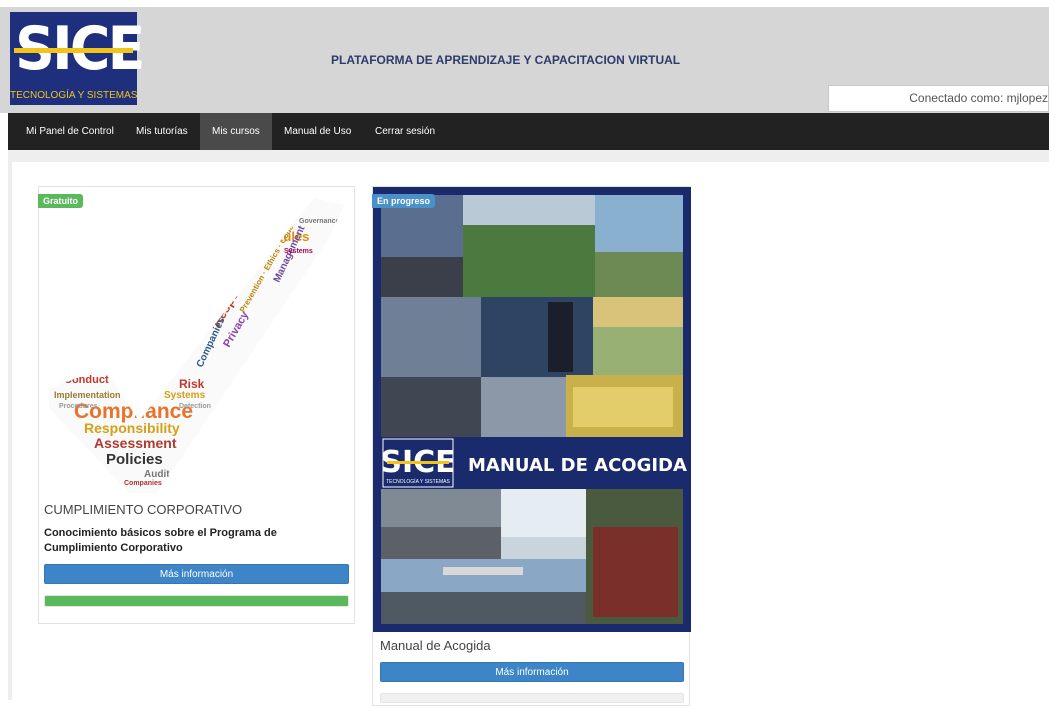 This screenshot has height=706, width=1049. I want to click on wordcloud-audit: Audit, so click(157, 474).